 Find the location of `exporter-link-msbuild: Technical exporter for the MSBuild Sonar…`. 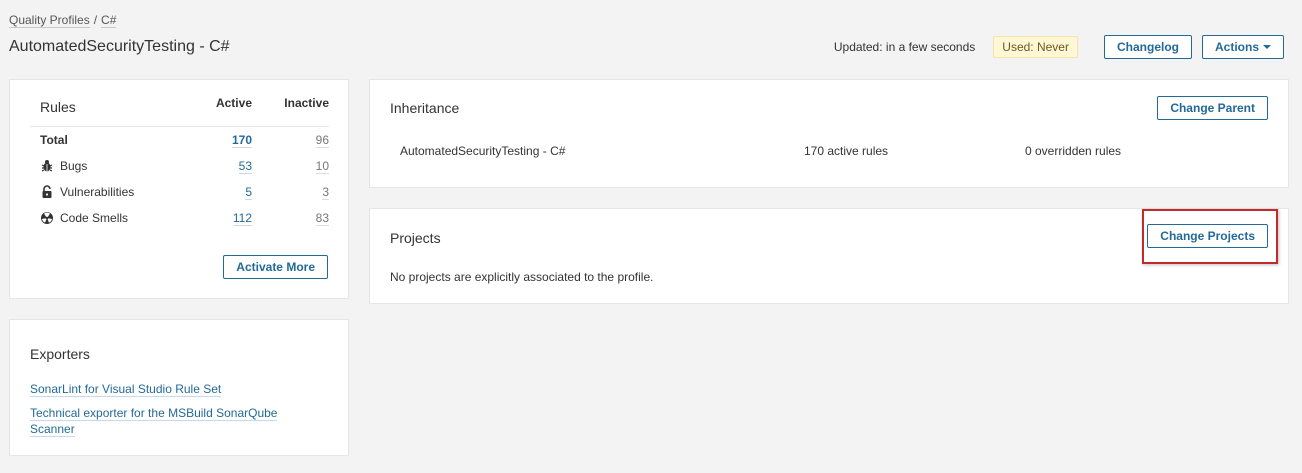

exporter-link-msbuild: Technical exporter for the MSBuild Sonar… is located at coordinates (175, 421).